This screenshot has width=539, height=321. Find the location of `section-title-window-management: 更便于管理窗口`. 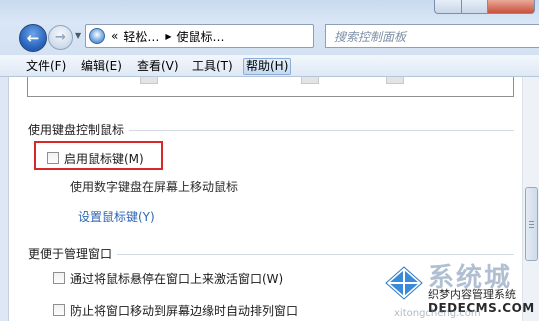

section-title-window-management: 更便于管理窗口 is located at coordinates (70, 254).